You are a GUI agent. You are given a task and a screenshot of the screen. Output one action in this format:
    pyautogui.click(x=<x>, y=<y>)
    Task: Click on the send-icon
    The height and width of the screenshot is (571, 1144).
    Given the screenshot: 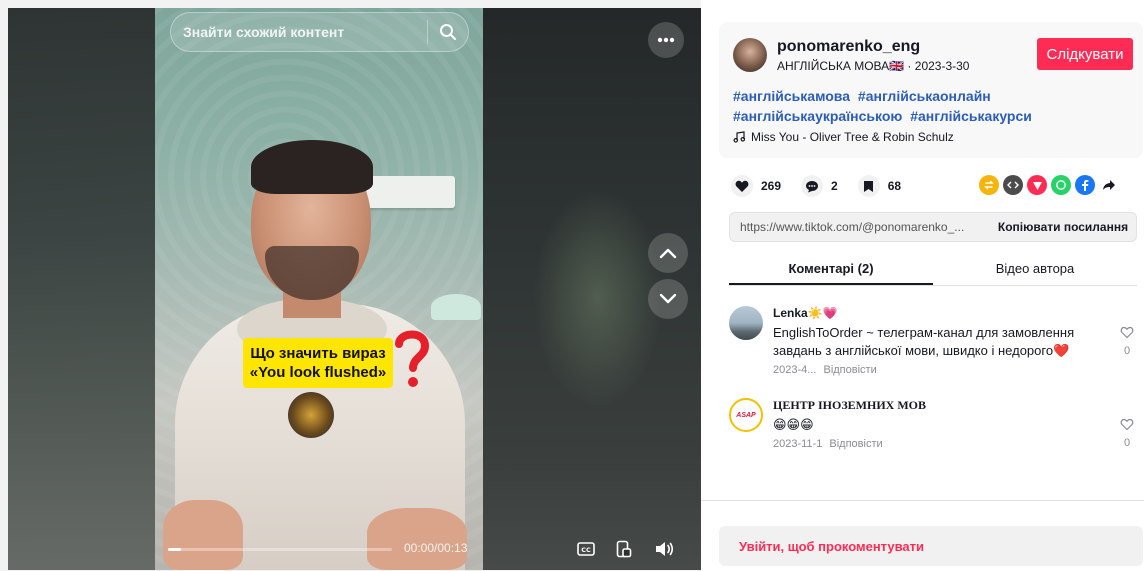 What is the action you would take?
    pyautogui.click(x=1037, y=185)
    